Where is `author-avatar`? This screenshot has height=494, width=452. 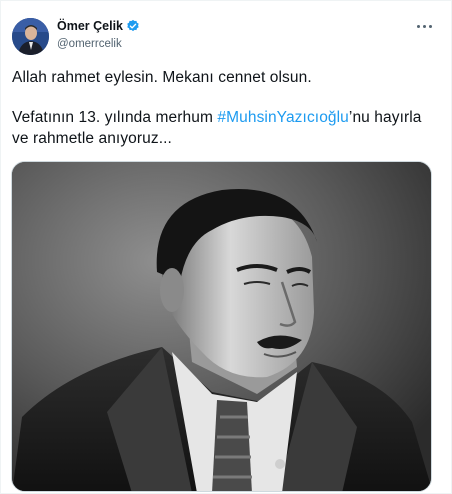 author-avatar is located at coordinates (30, 36).